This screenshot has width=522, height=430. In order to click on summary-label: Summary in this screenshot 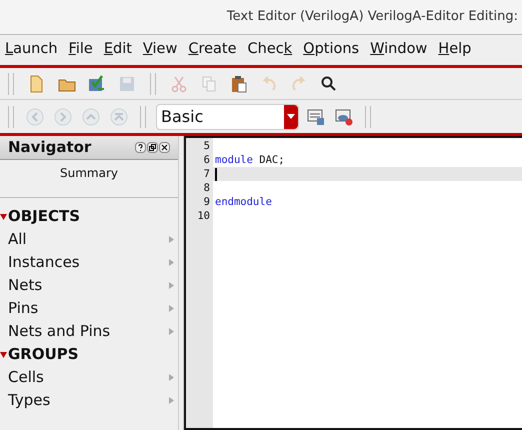, I will do `click(89, 173)`.